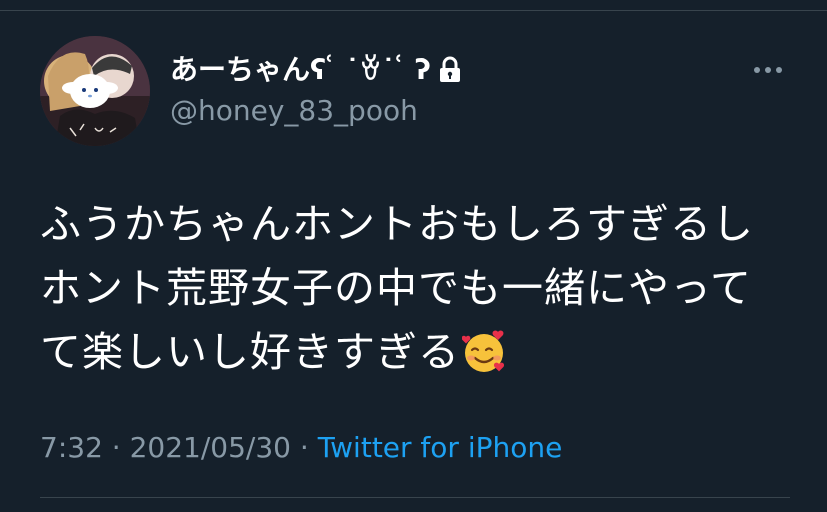  I want to click on tweet-line-2: ホント荒野女子の中でも一緒にやって, so click(396, 288).